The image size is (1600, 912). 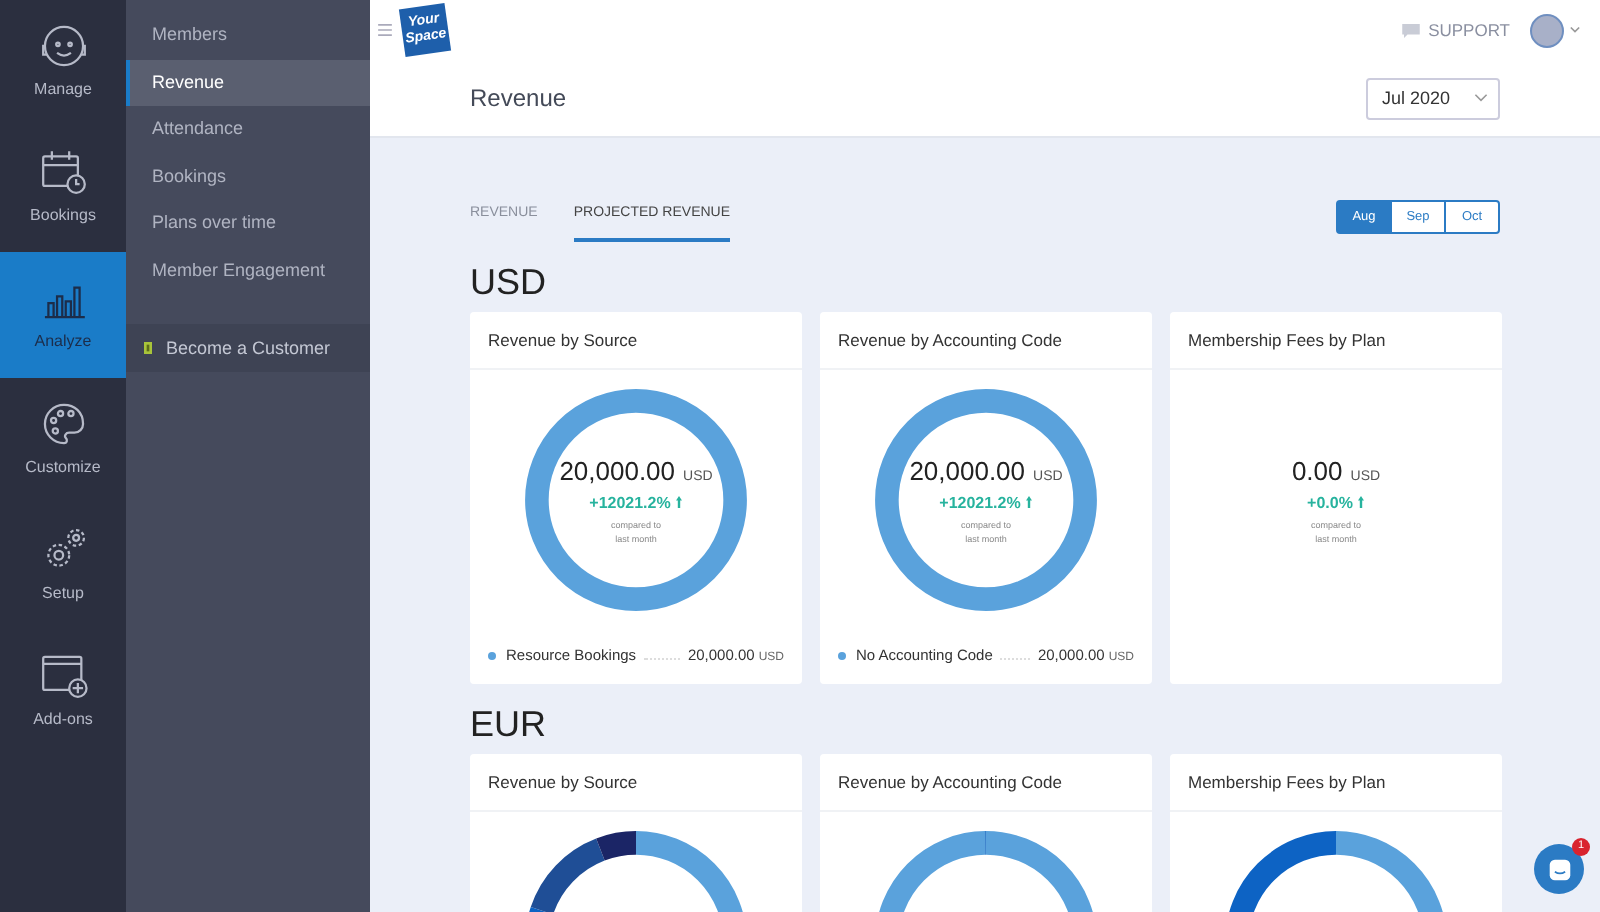 What do you see at coordinates (1481, 98) in the screenshot?
I see `chevron-down-icon` at bounding box center [1481, 98].